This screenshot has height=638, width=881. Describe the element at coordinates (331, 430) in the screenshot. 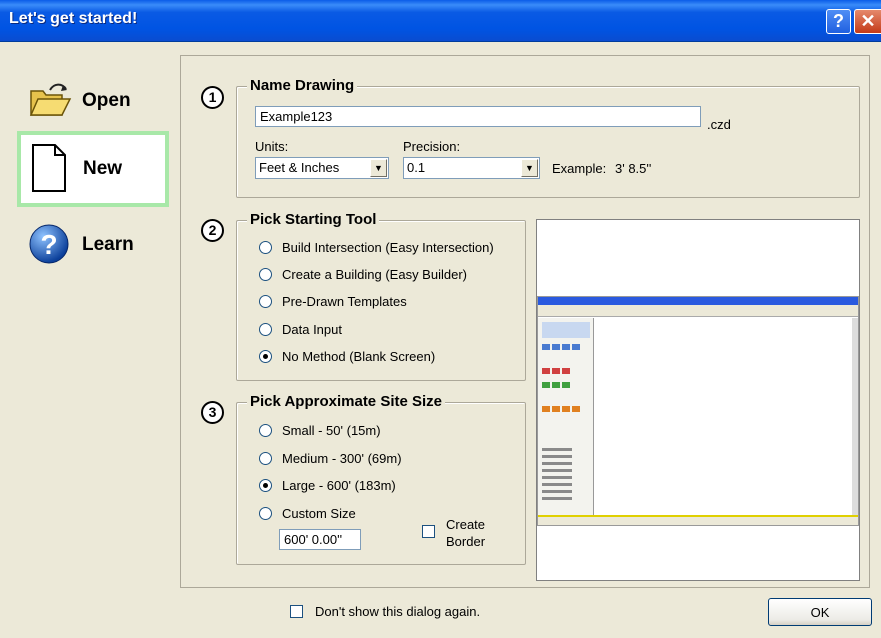

I see `size-option-label: Small - 50' (15m)` at that location.